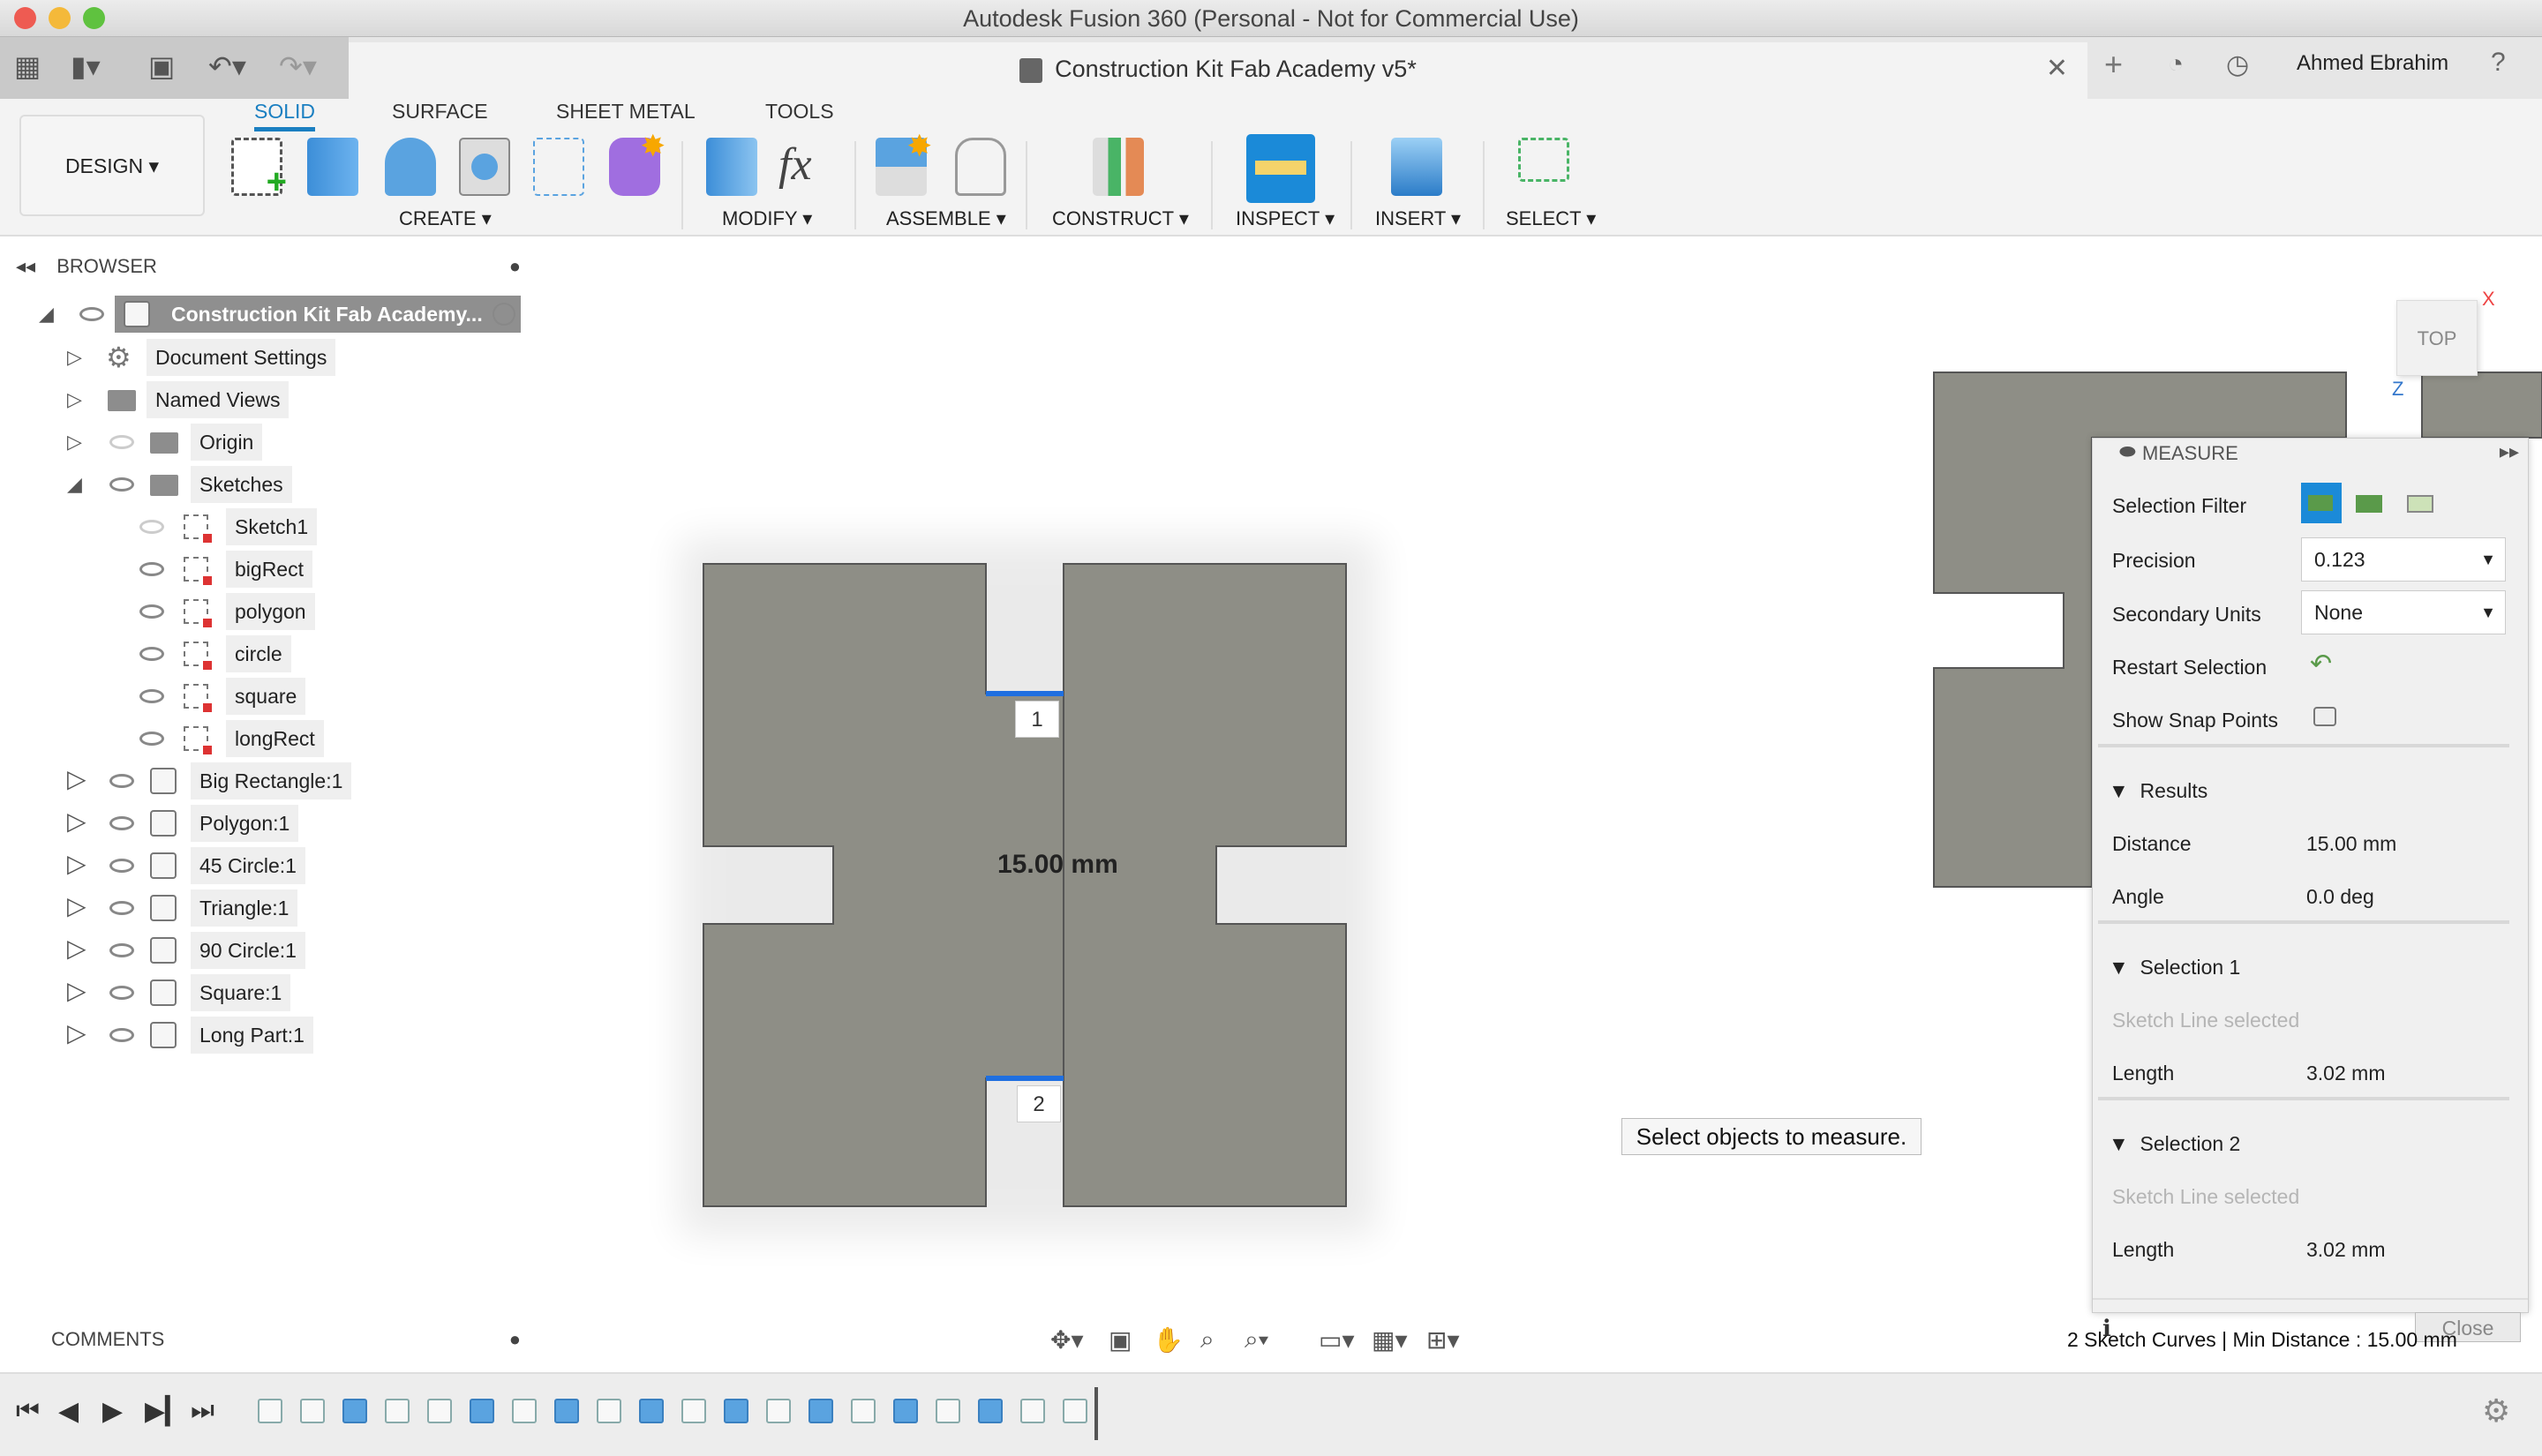  Describe the element at coordinates (2321, 664) in the screenshot. I see `restart-selection-icon: ↶` at that location.